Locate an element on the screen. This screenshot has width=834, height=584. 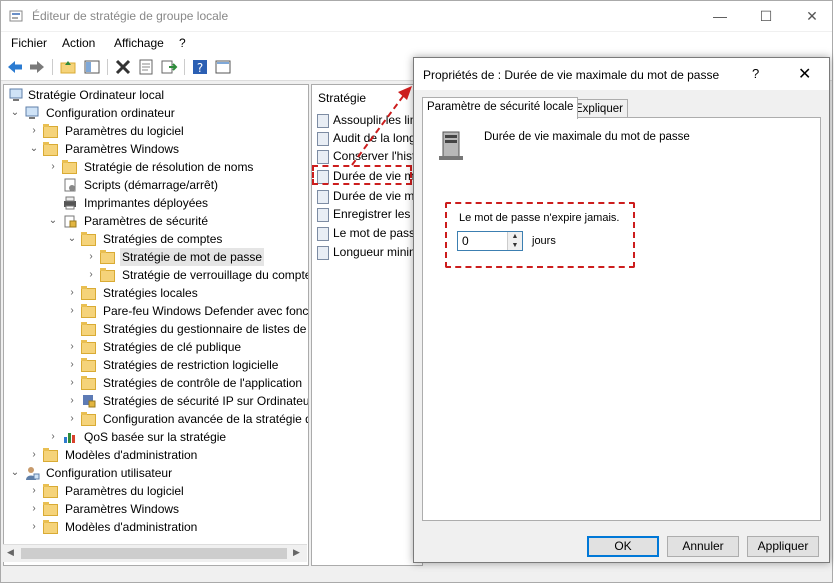
forward-arrow-icon is located at coordinates (37, 67).